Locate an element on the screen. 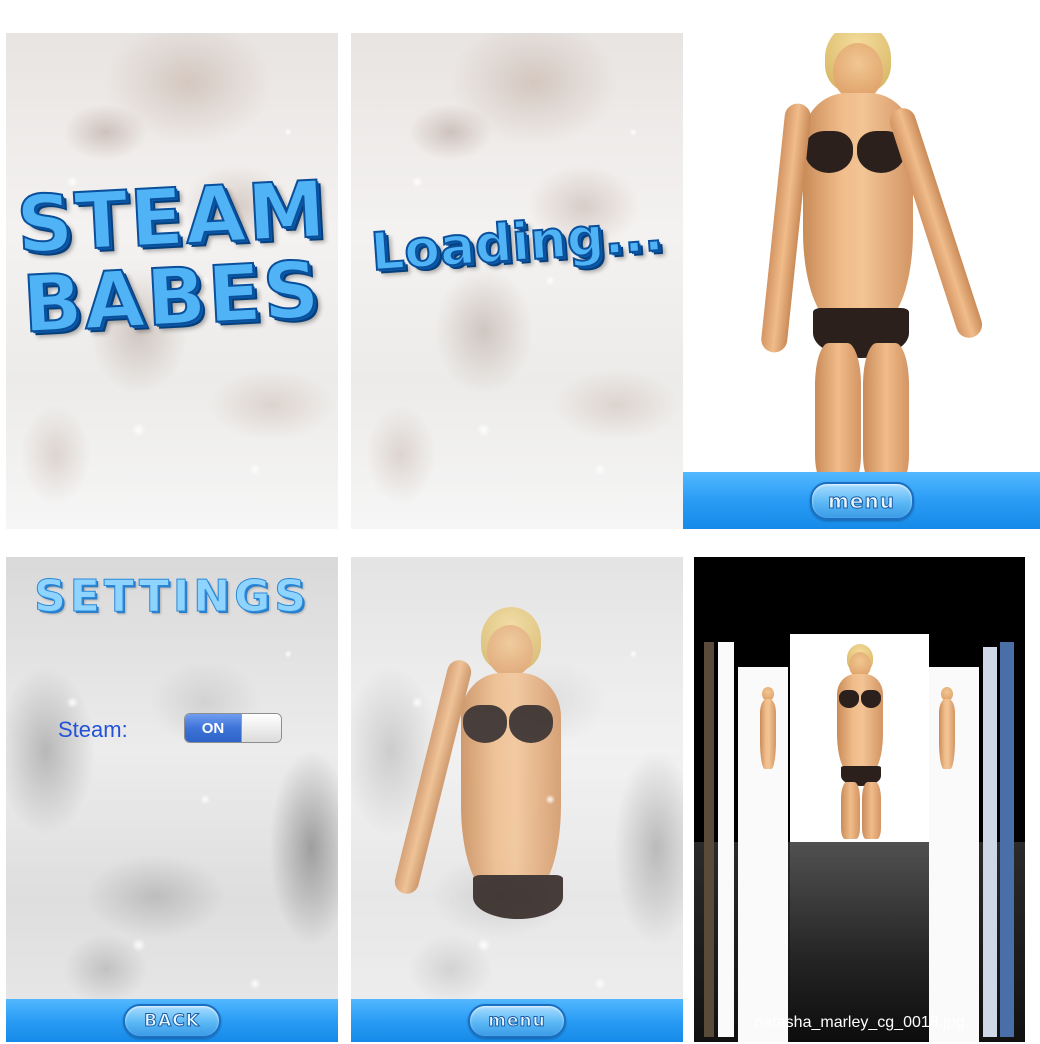 Image resolution: width=1040 pixels, height=1044 pixels. toggle-on-label: ON is located at coordinates (213, 728).